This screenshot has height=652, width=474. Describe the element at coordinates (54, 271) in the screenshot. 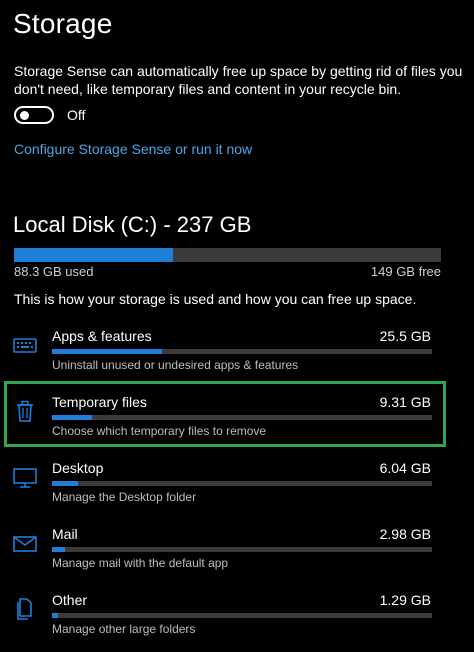

I see `disk-used-label: 88.3 GB used` at that location.